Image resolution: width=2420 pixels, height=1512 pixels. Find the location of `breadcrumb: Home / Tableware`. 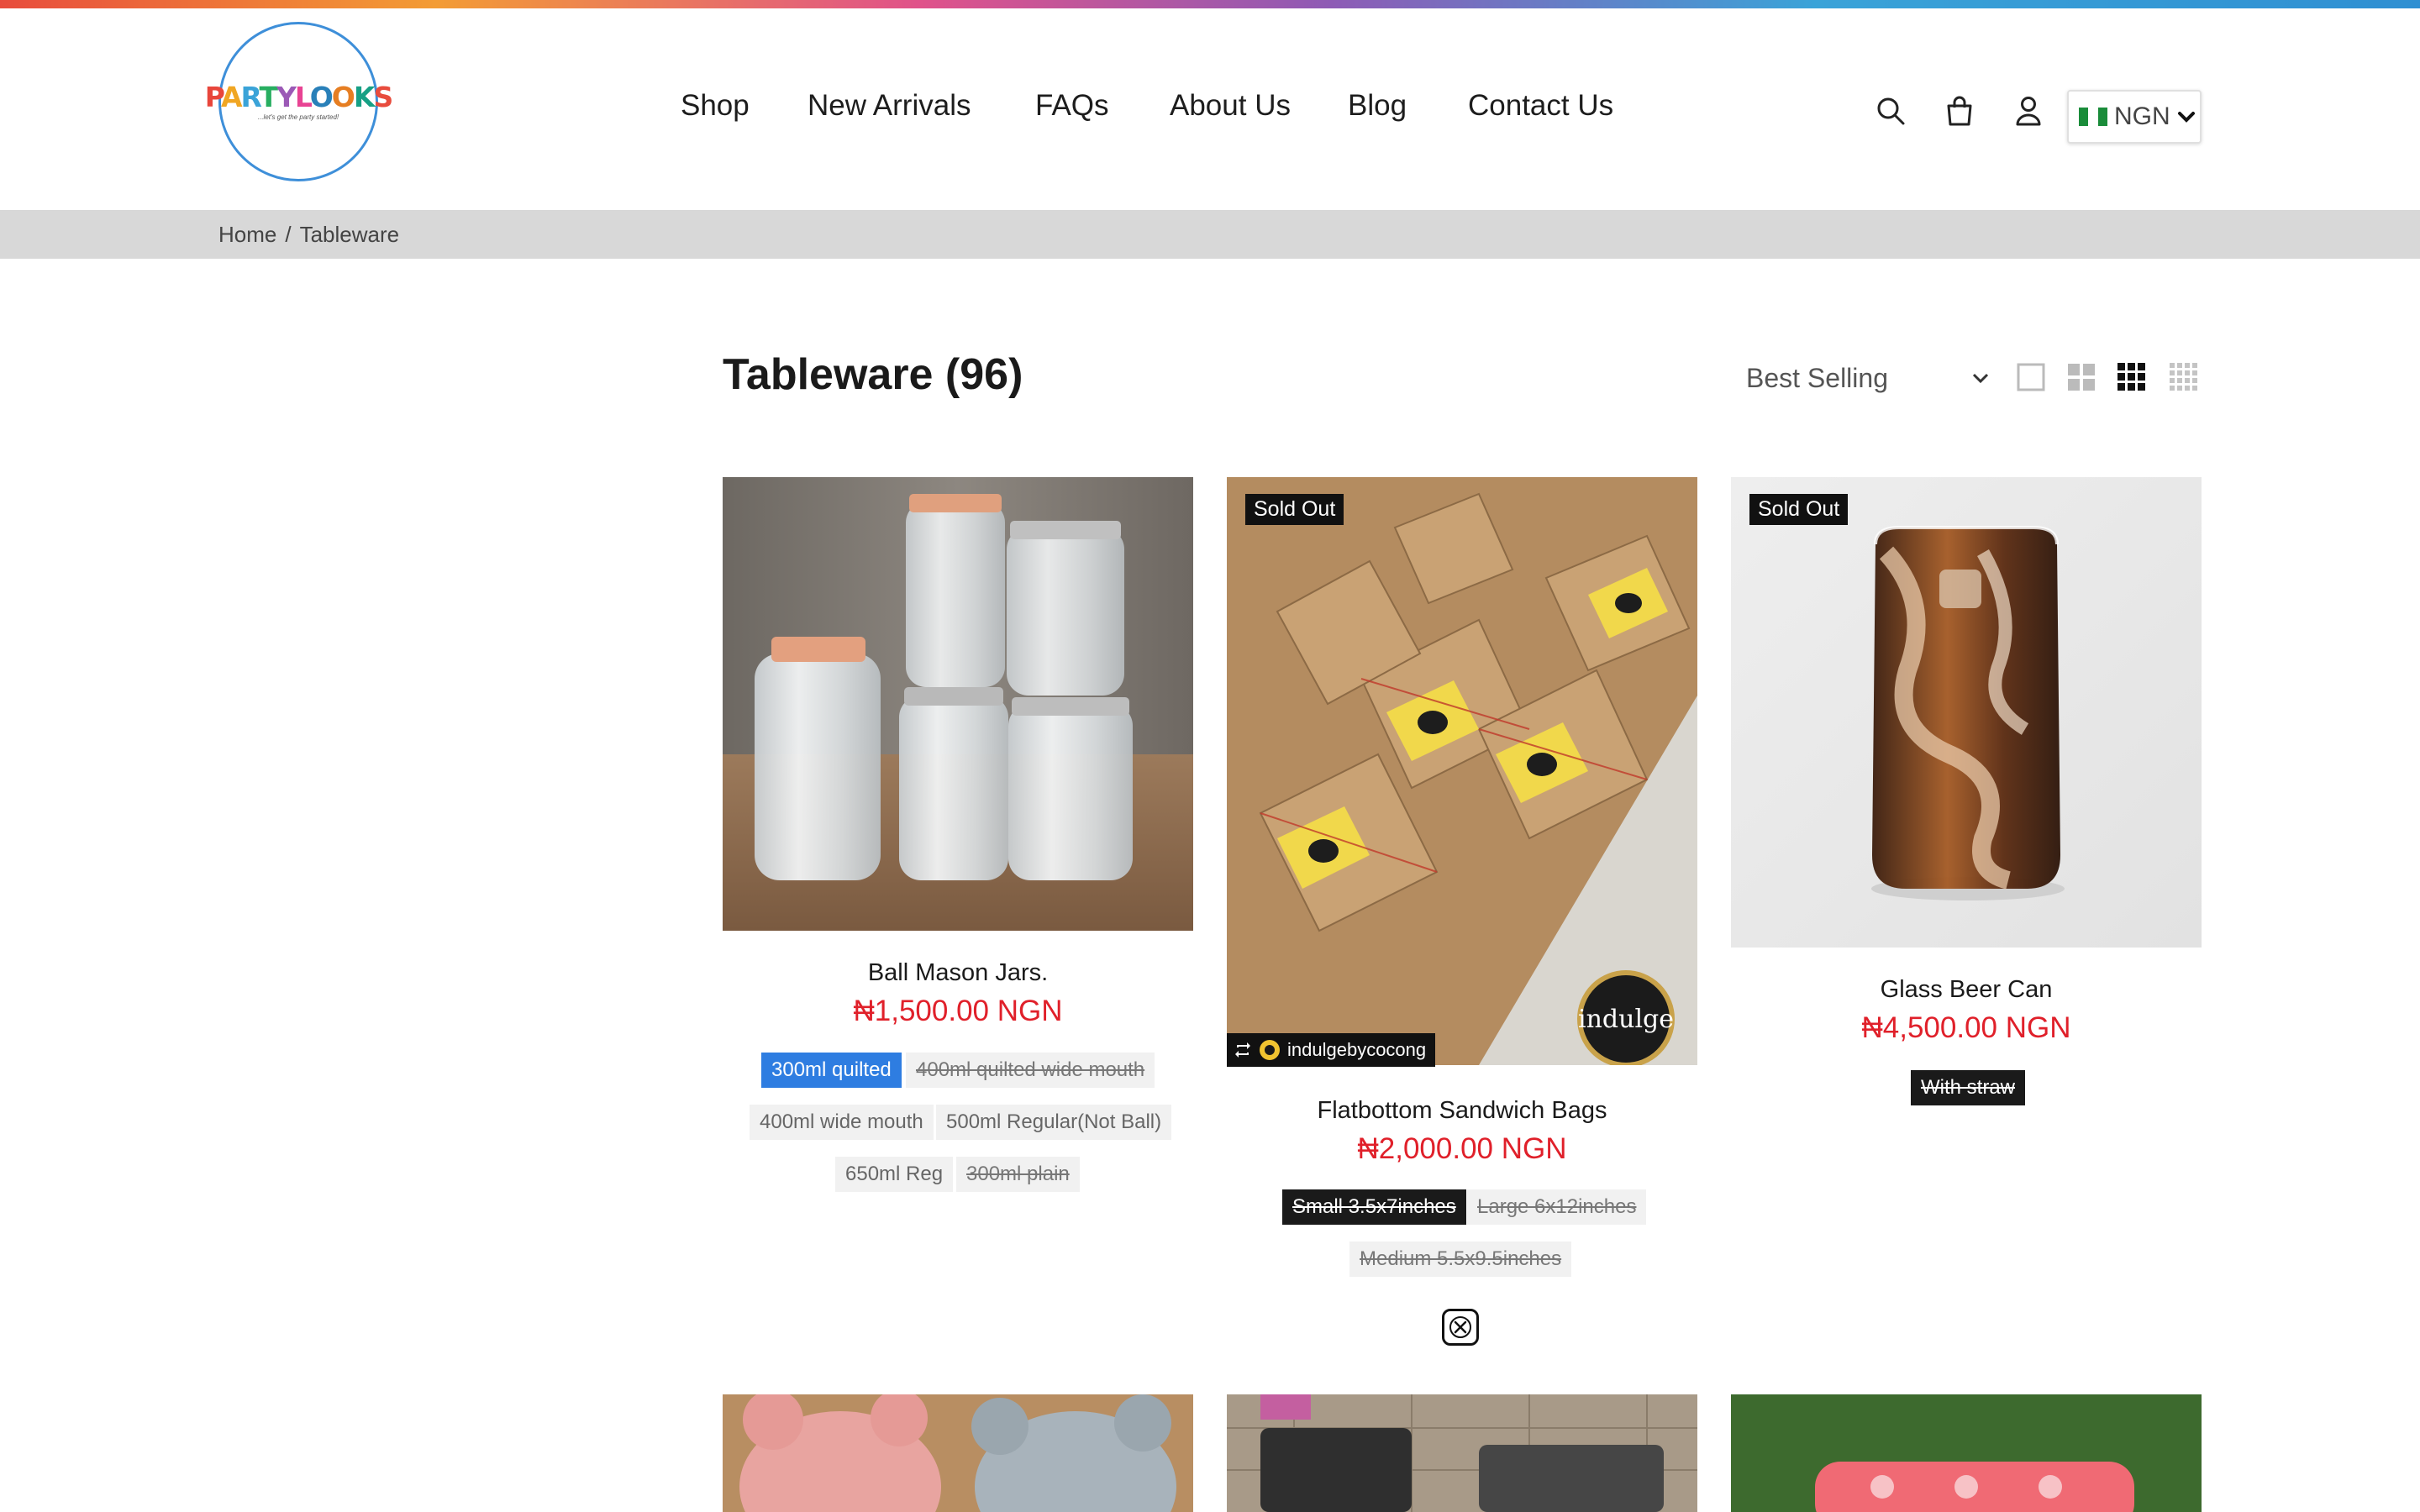

breadcrumb: Home / Tableware is located at coordinates (308, 235).